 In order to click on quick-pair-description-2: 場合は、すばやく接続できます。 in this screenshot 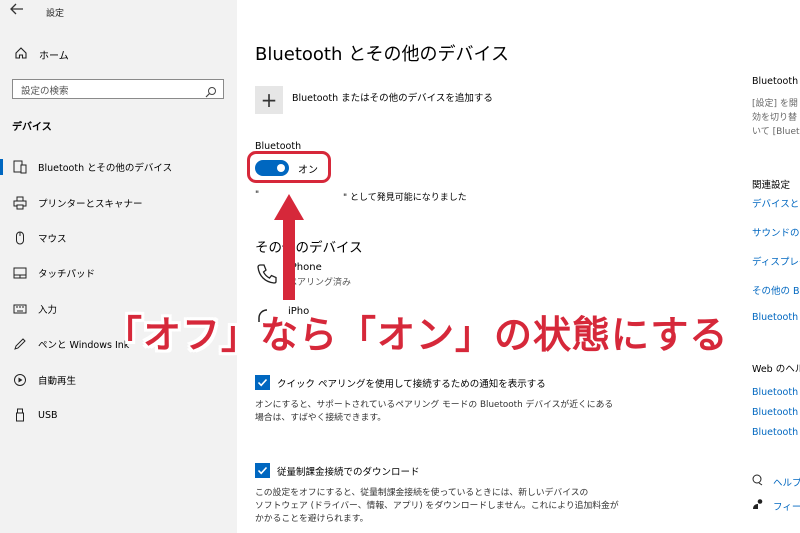, I will do `click(321, 418)`.